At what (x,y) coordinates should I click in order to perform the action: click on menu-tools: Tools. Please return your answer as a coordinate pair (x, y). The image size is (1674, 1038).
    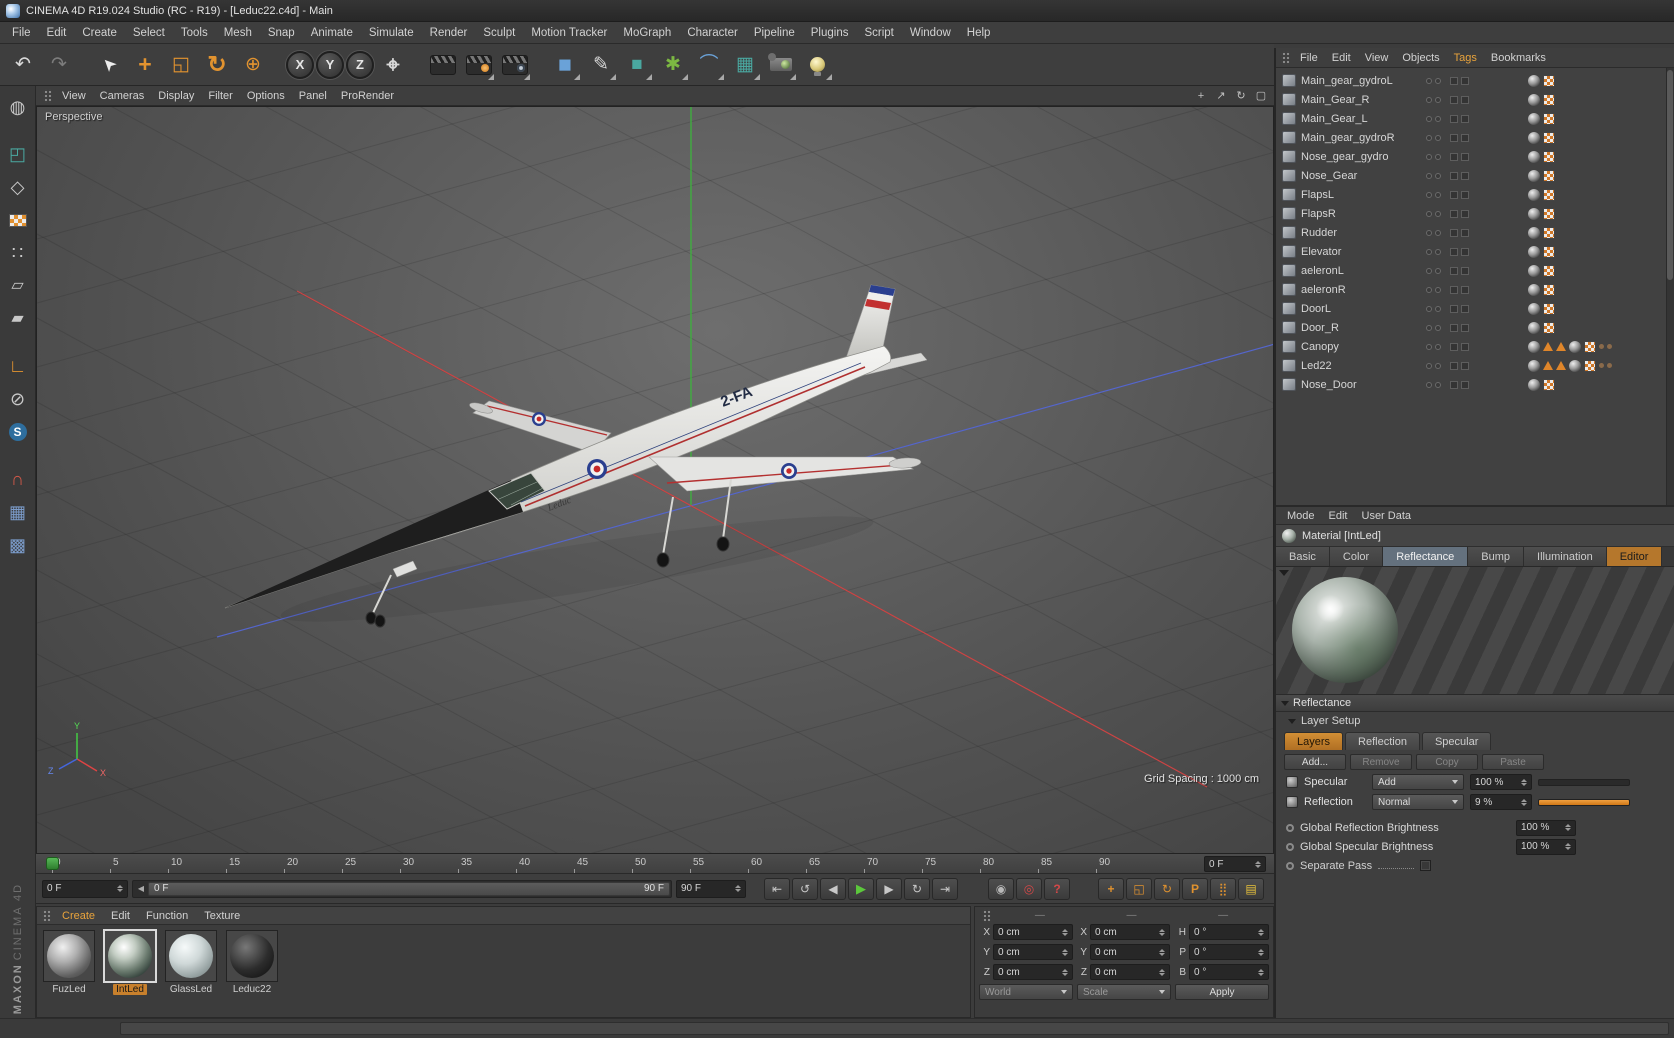
    Looking at the image, I should click on (194, 32).